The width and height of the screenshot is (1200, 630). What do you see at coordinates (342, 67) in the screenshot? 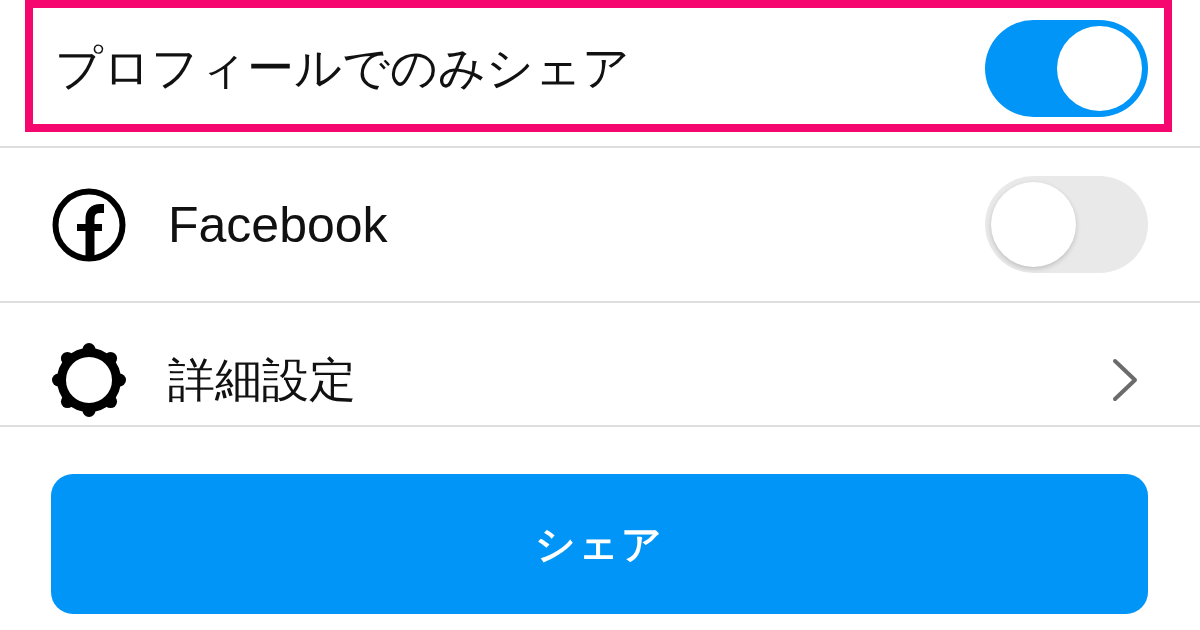
I see `option-label: プロフィールでのみシェア` at bounding box center [342, 67].